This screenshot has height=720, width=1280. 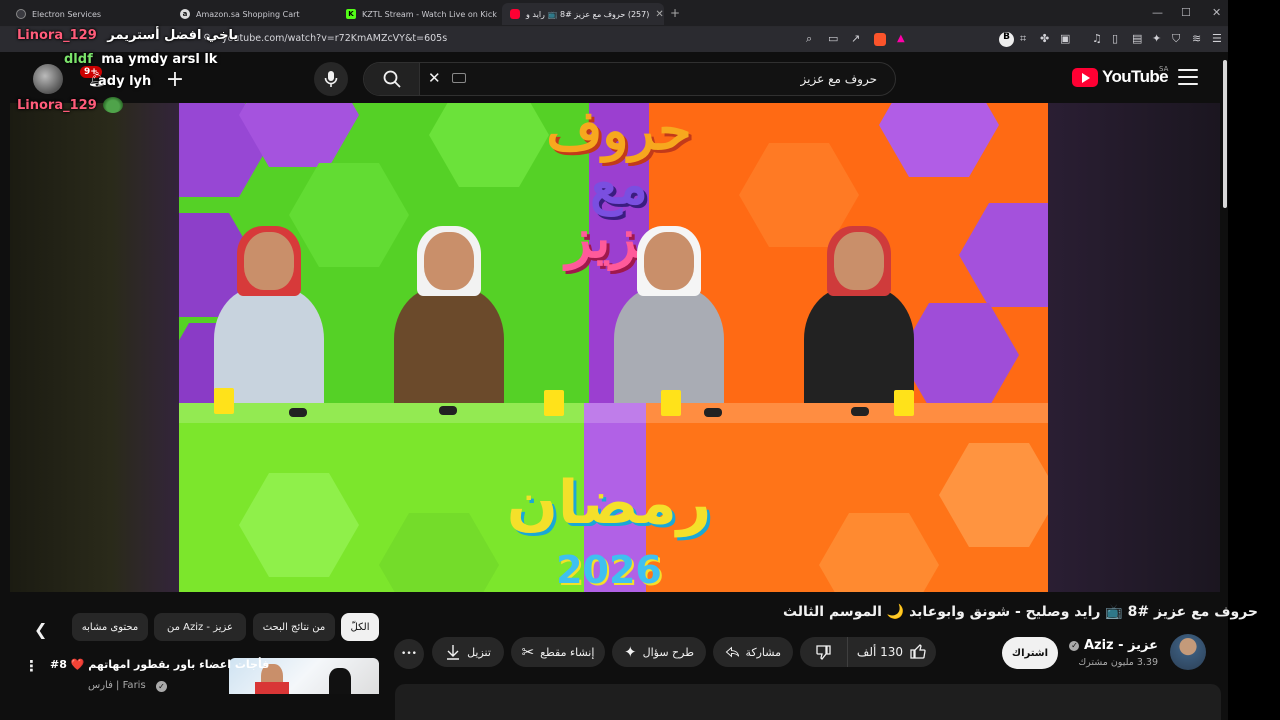 I want to click on tab-title: Amazon.sa Shopping Cart, so click(x=248, y=14).